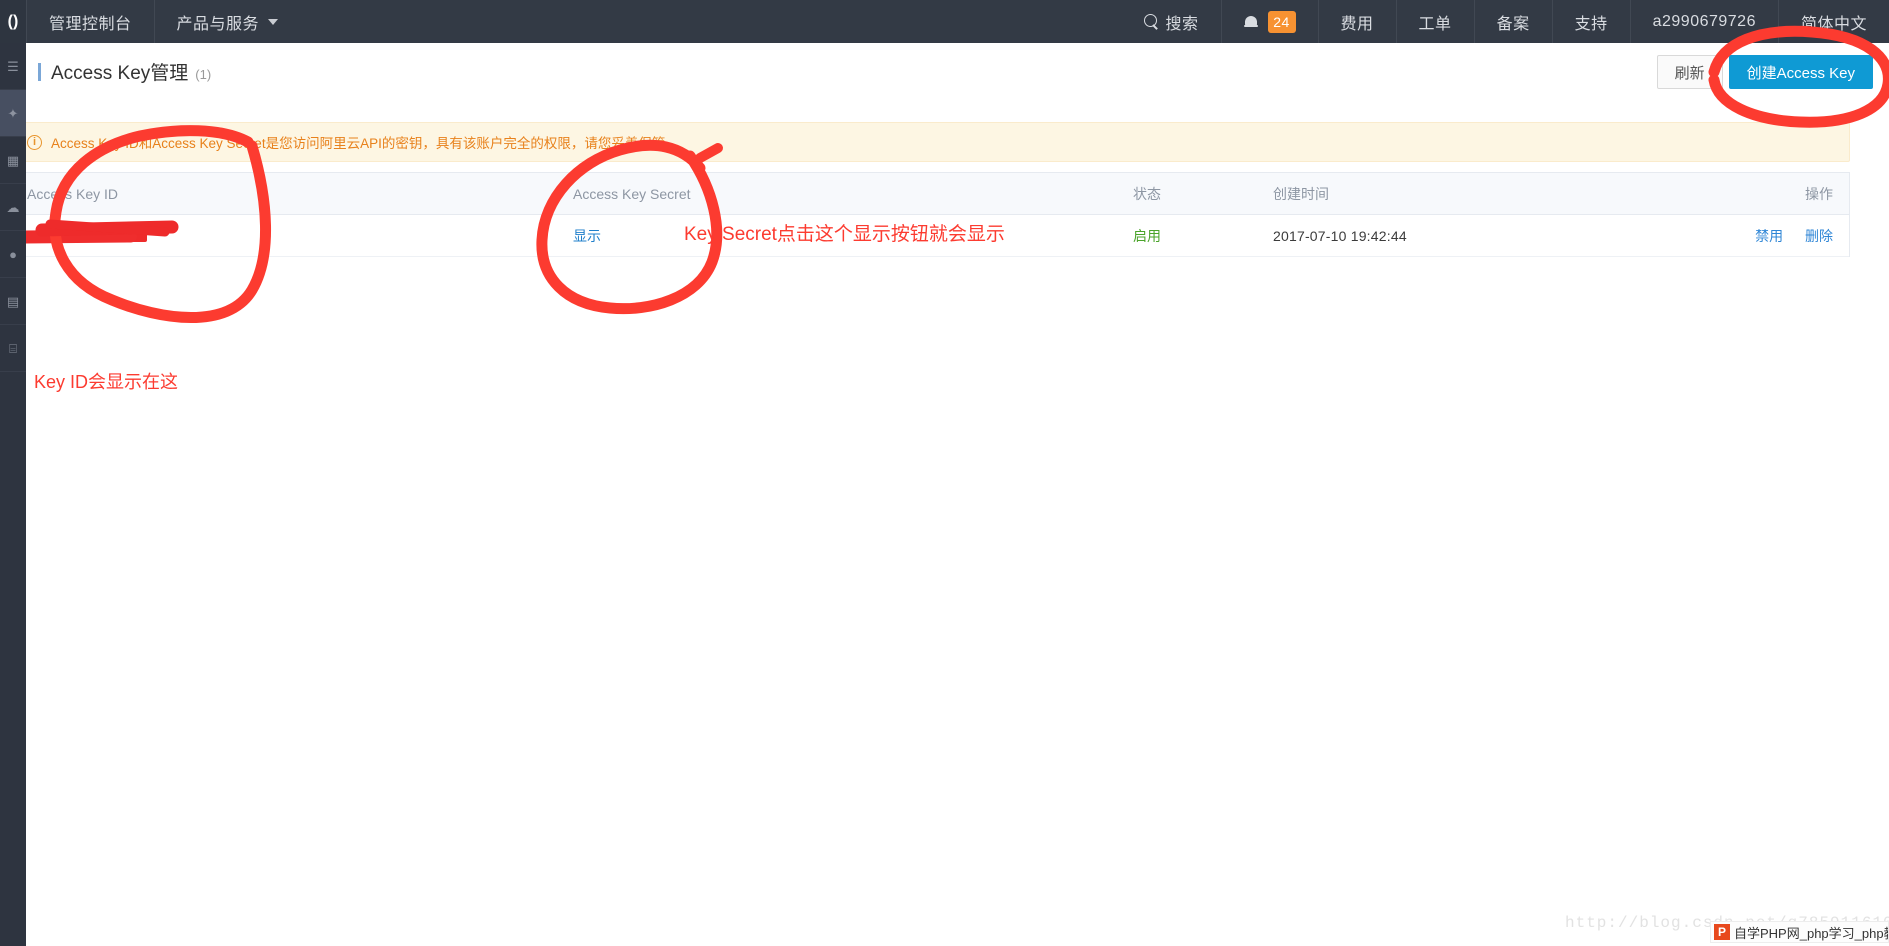 This screenshot has width=1889, height=946. I want to click on nav-item-billing: 费用, so click(1356, 21).